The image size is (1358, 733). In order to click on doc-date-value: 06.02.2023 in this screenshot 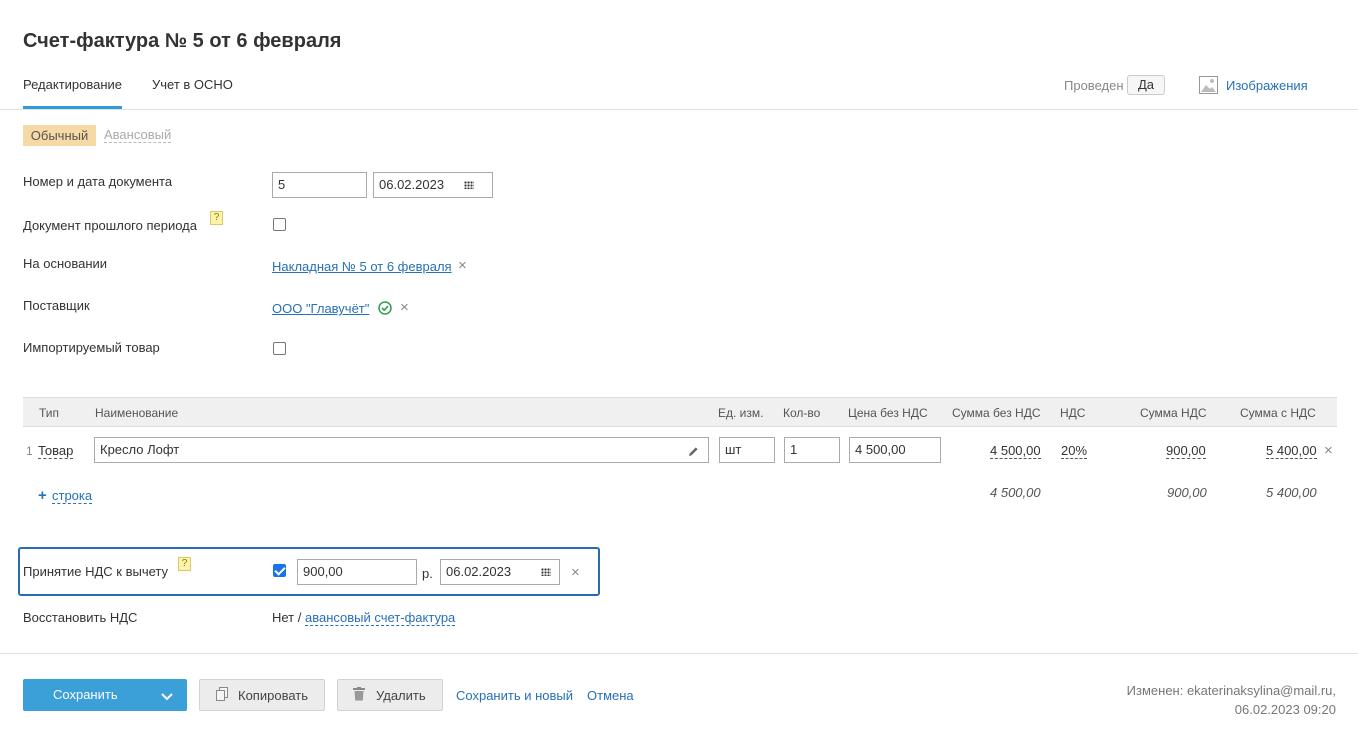, I will do `click(412, 184)`.